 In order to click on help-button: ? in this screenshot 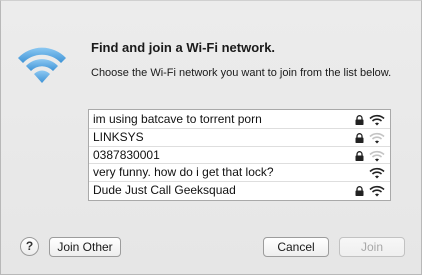, I will do `click(29, 246)`.